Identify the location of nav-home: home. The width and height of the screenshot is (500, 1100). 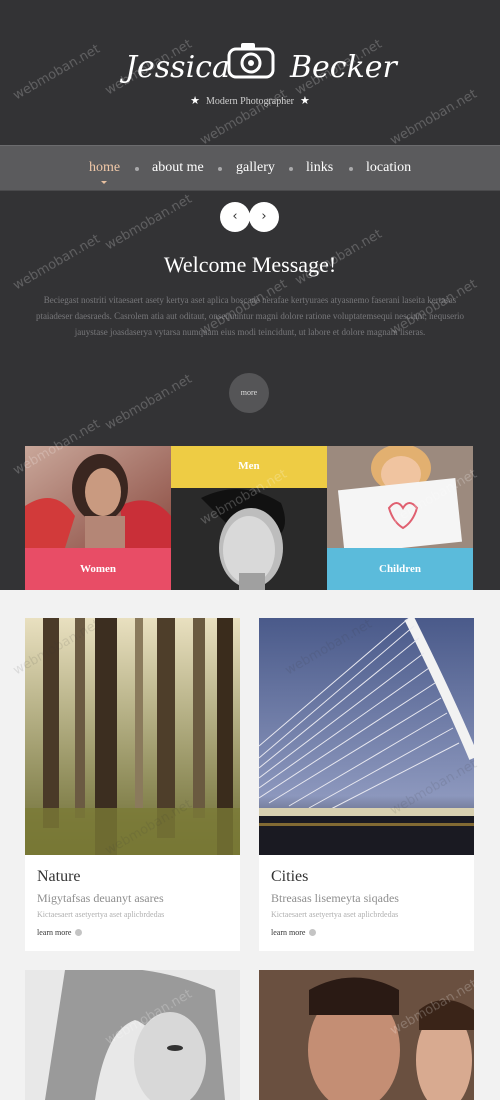
(104, 168).